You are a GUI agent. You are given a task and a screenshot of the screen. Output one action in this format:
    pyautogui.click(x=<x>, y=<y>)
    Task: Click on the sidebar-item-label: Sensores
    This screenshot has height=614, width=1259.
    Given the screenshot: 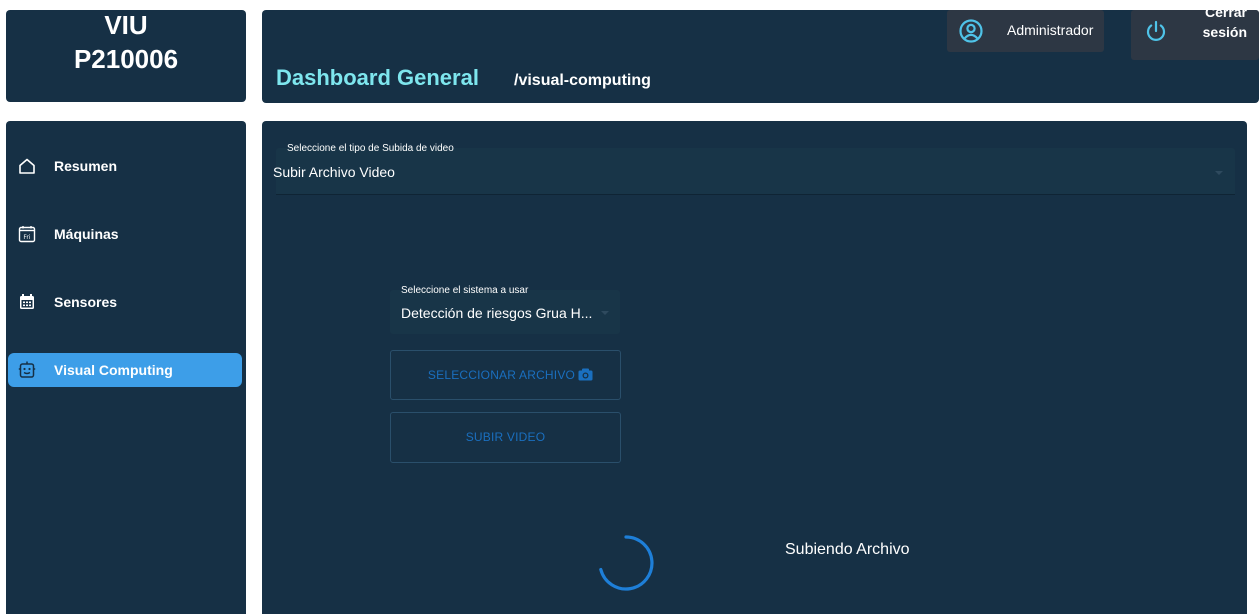 What is the action you would take?
    pyautogui.click(x=86, y=302)
    